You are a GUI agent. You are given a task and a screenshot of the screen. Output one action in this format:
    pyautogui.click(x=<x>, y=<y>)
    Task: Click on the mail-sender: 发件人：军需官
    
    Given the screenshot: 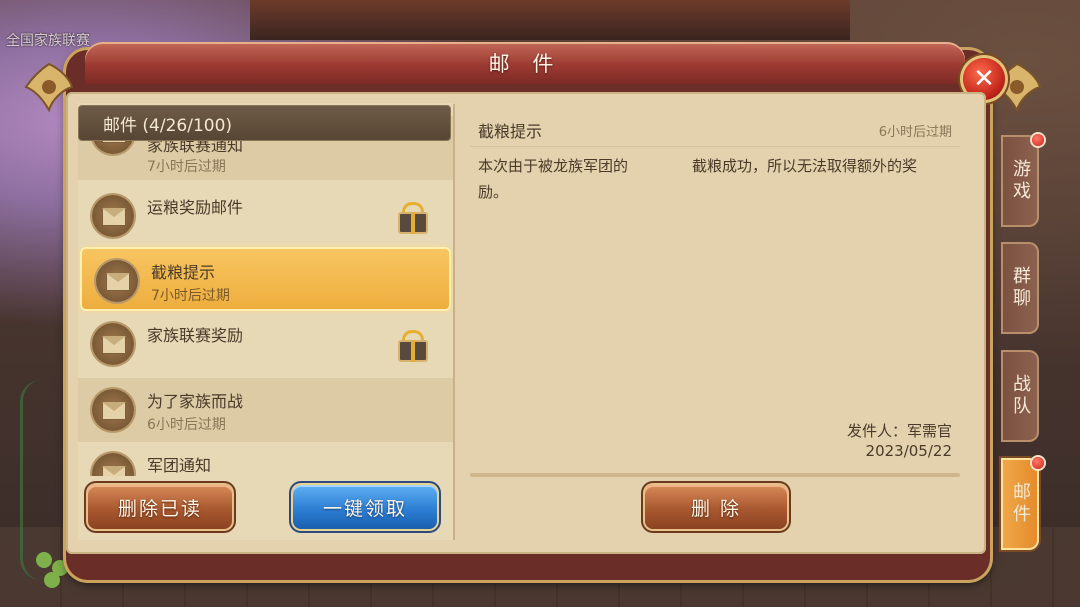 What is the action you would take?
    pyautogui.click(x=899, y=431)
    